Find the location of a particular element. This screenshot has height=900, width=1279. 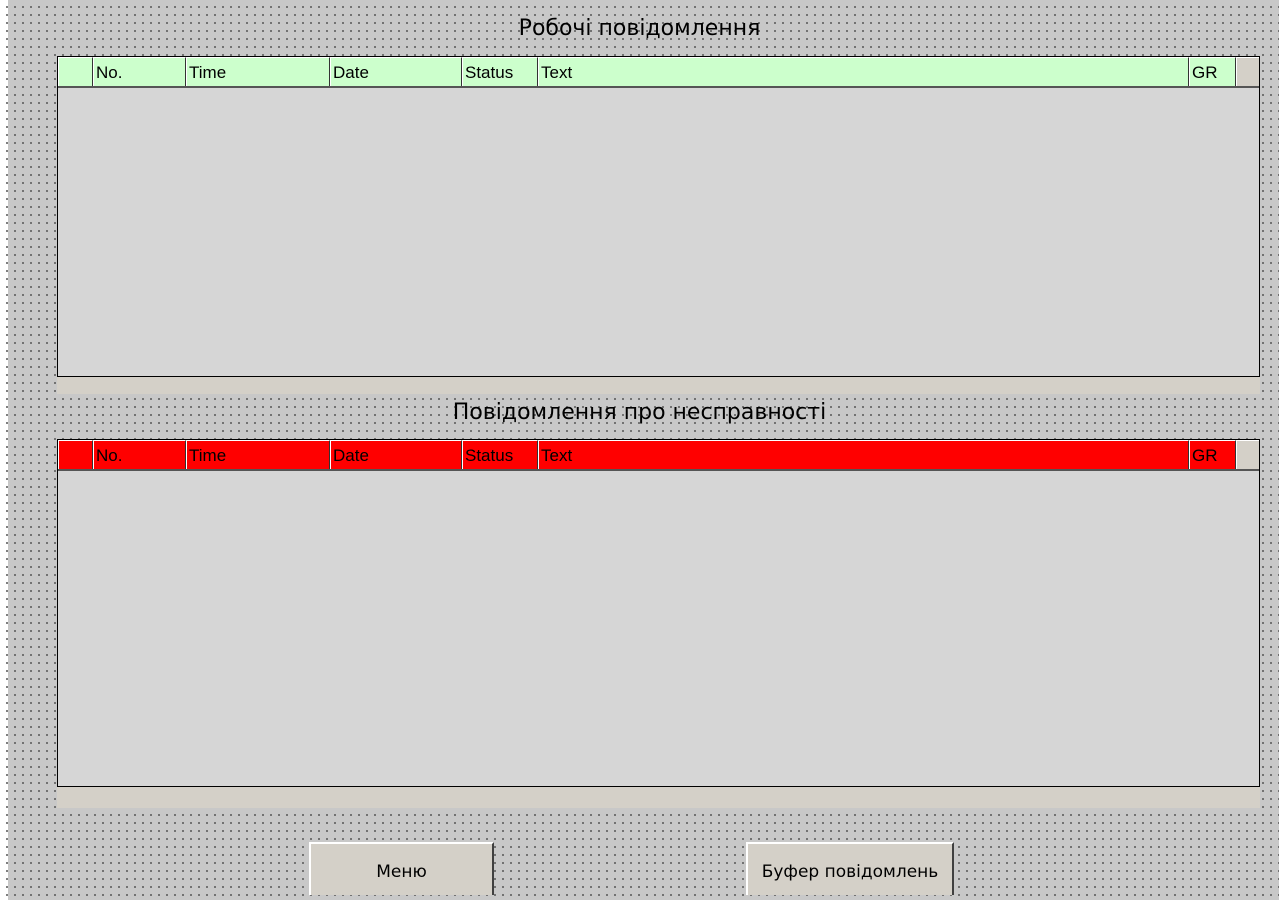

fault-messages-header: No. Time Date Status Text GR is located at coordinates (658, 455).